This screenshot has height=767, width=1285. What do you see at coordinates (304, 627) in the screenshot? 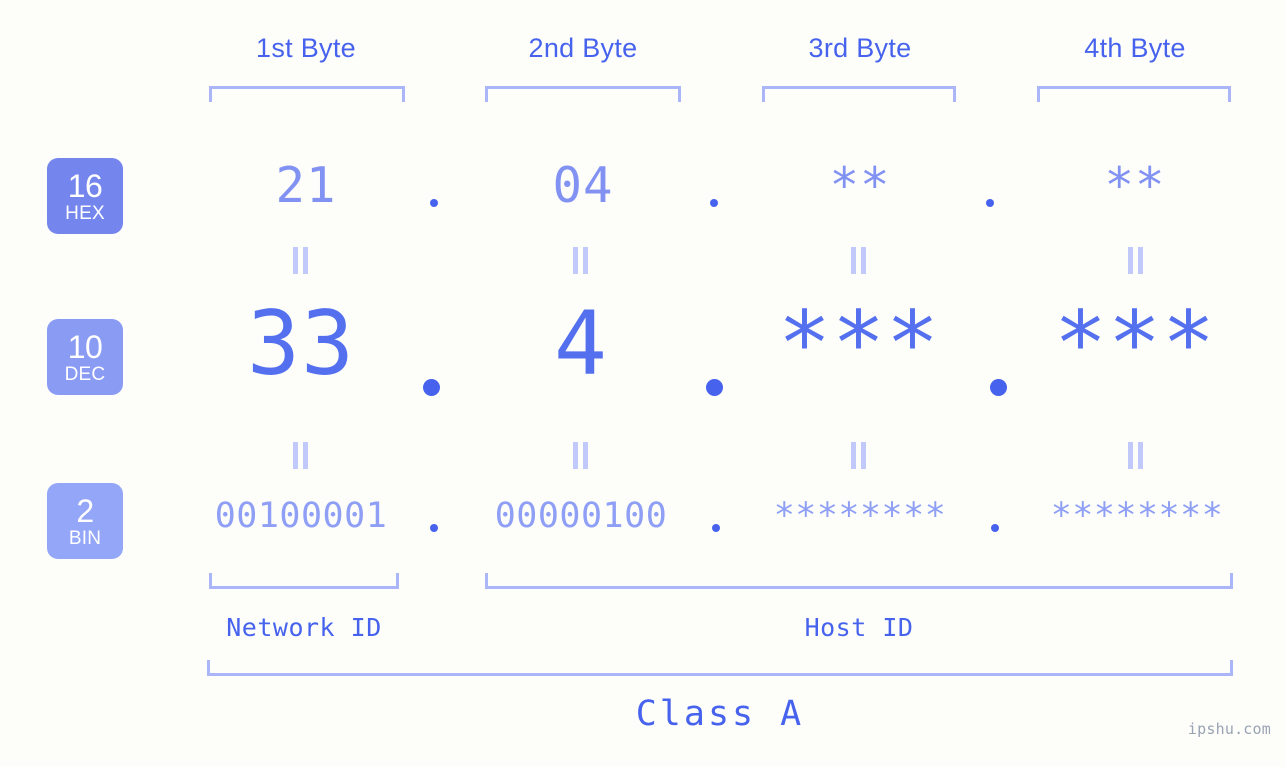
I see `network-id-label: Network ID` at bounding box center [304, 627].